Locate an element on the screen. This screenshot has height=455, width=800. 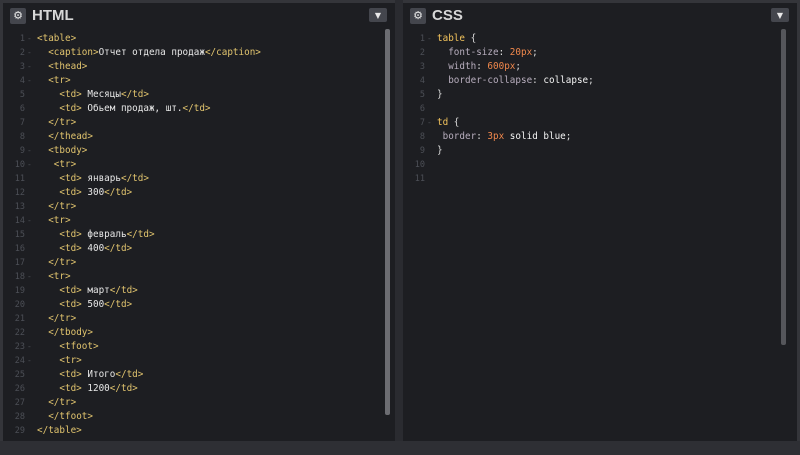
code-line: 6 <td> Обьем продаж, шт.</td> is located at coordinates (199, 109).